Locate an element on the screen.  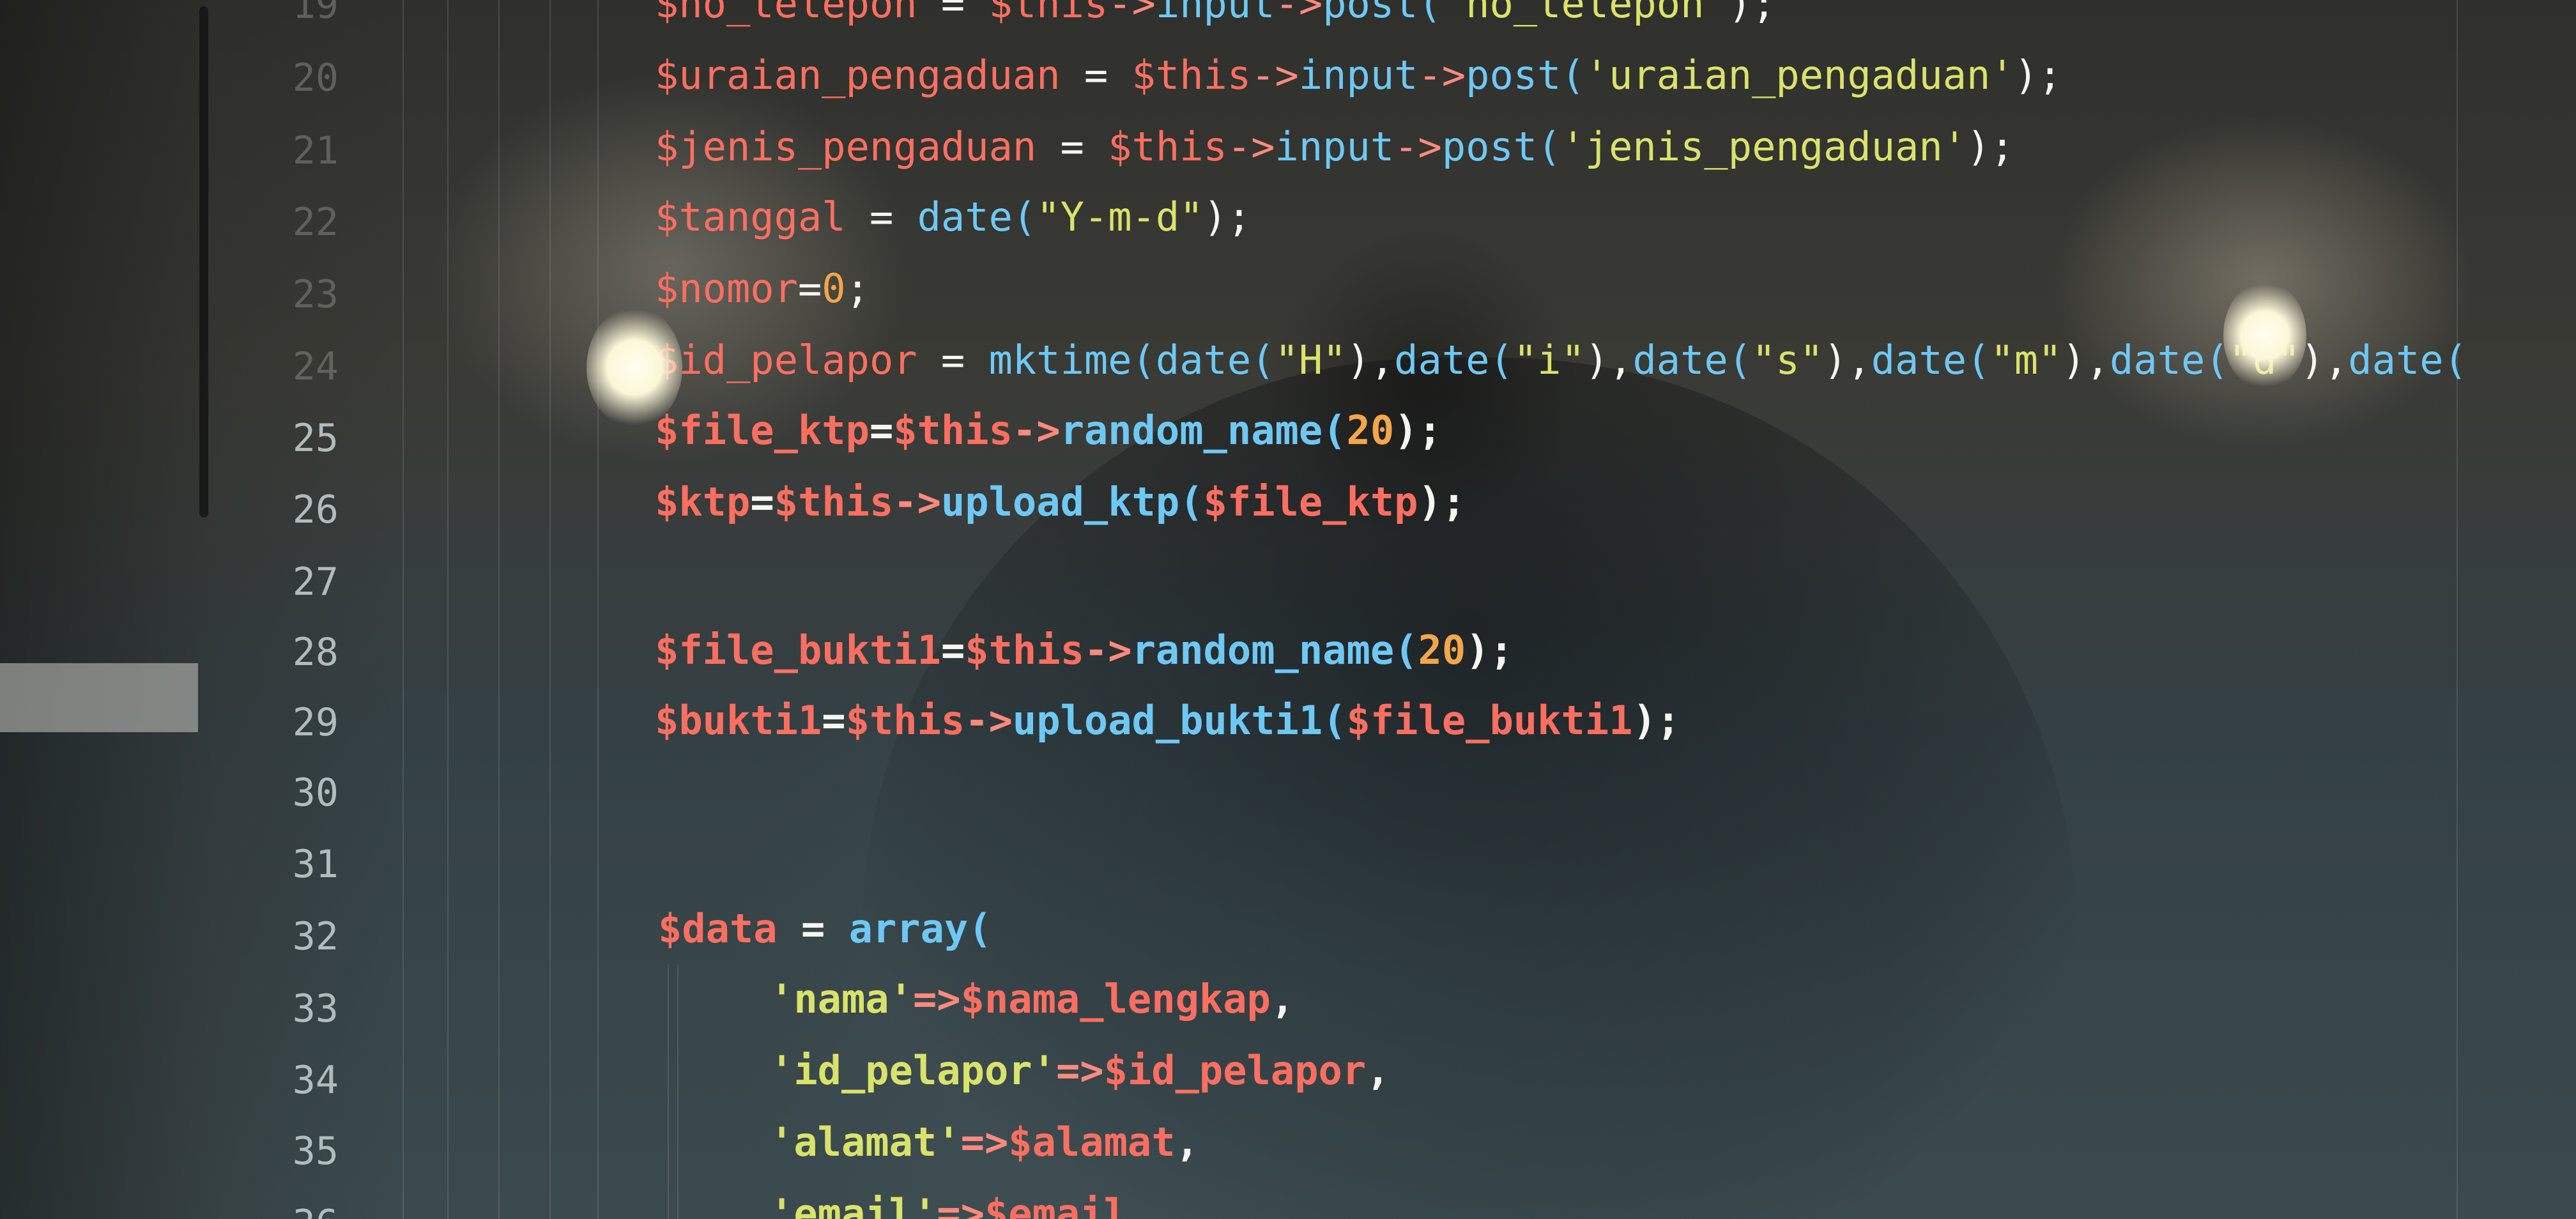
code-token: 'email' is located at coordinates (853, 1204).